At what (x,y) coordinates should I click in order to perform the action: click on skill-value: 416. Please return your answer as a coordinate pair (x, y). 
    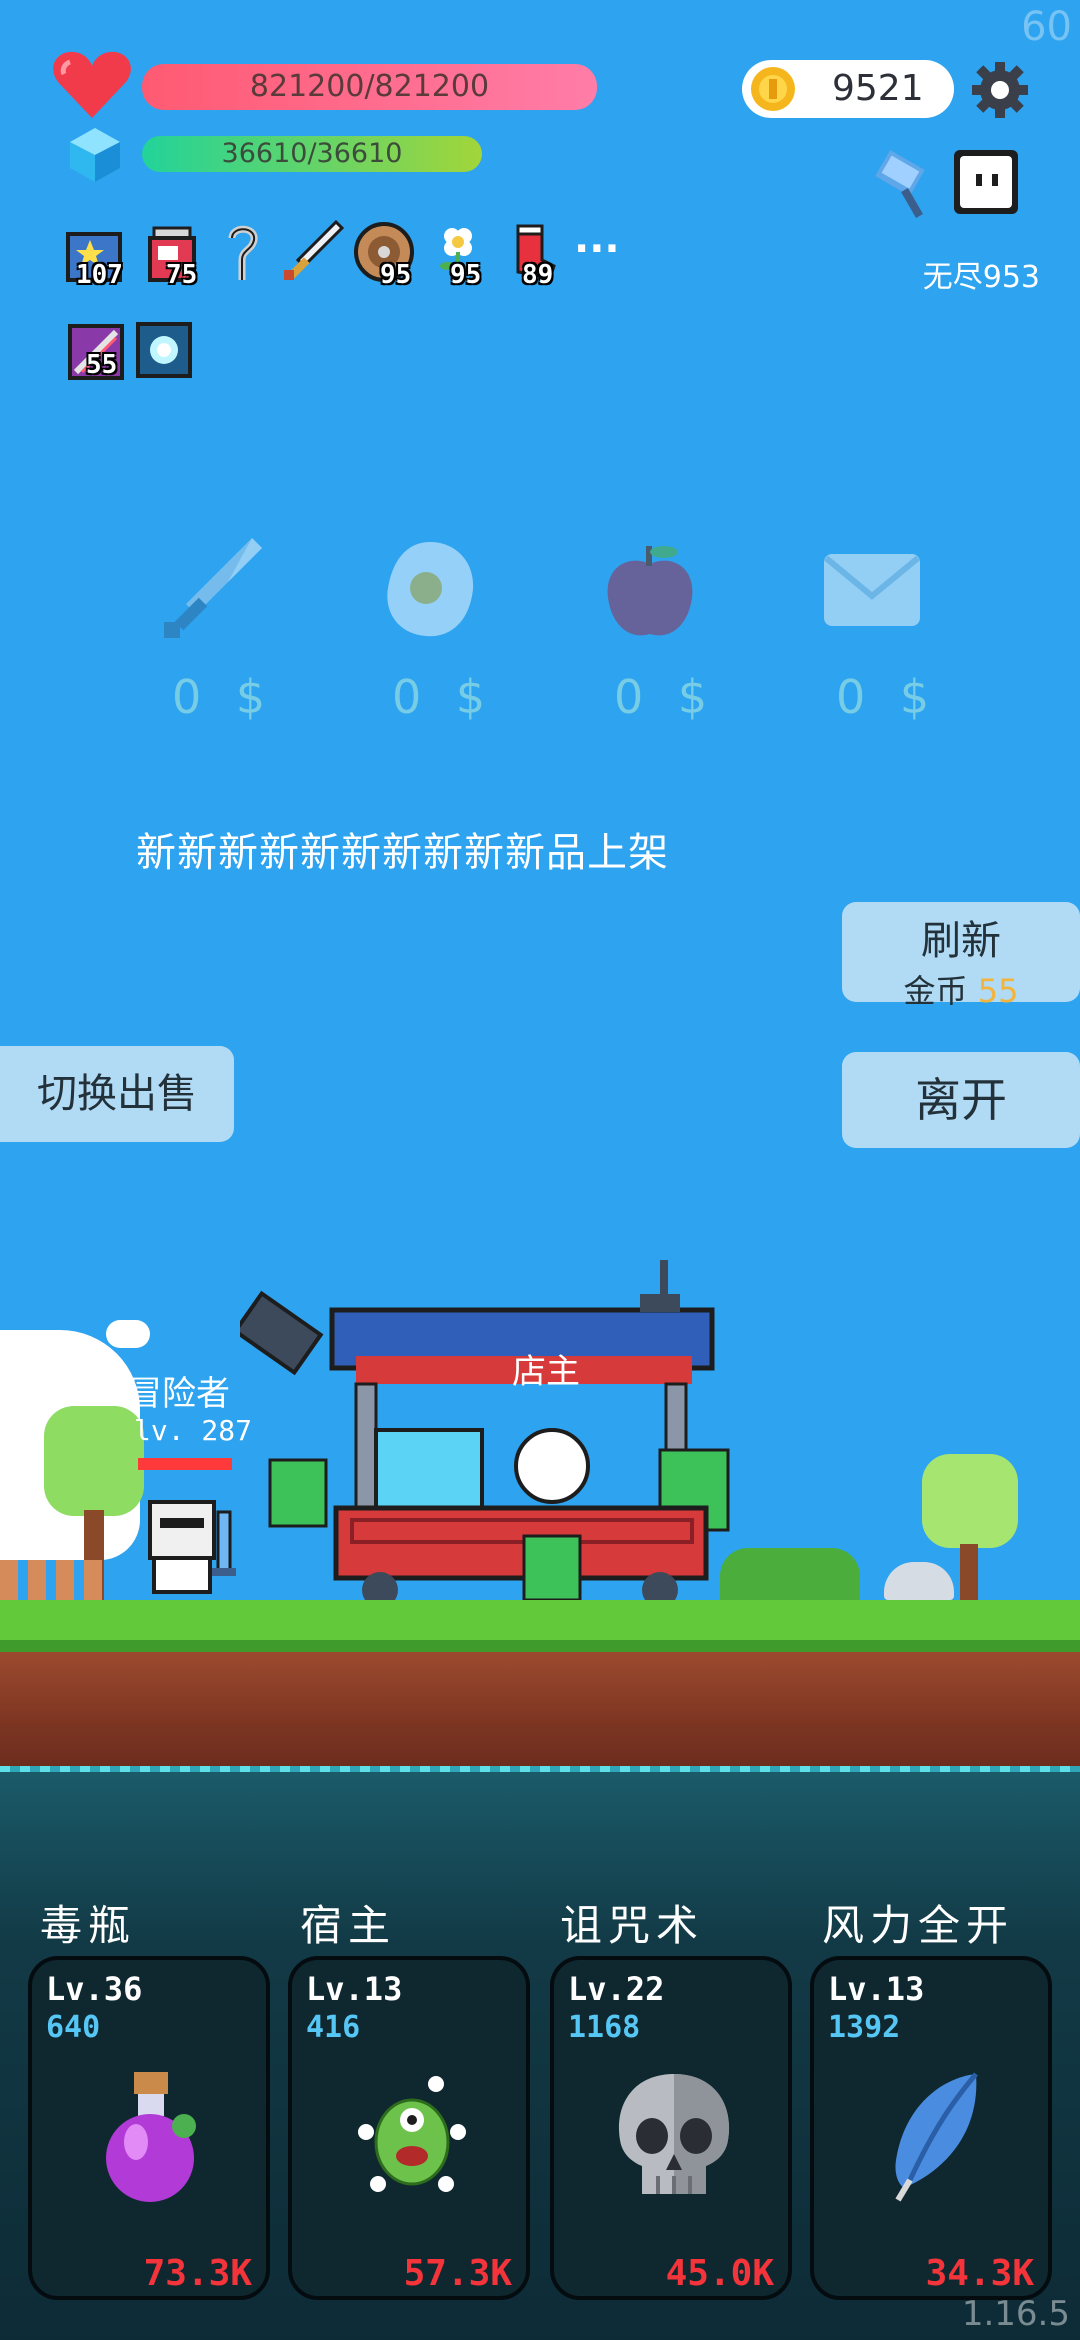
    Looking at the image, I should click on (333, 2027).